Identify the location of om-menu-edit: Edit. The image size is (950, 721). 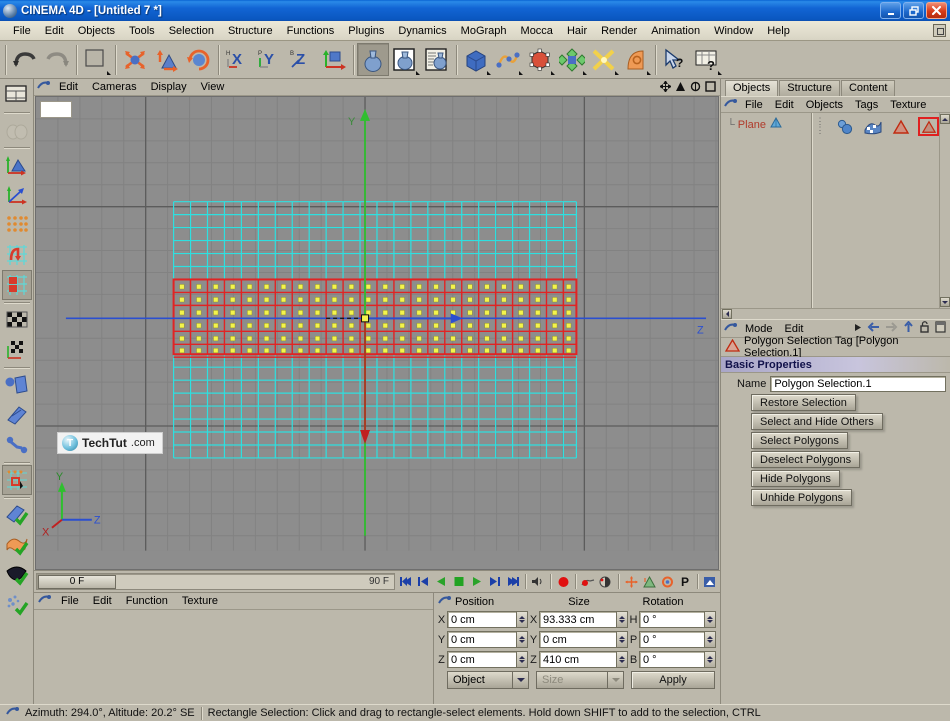
(784, 105).